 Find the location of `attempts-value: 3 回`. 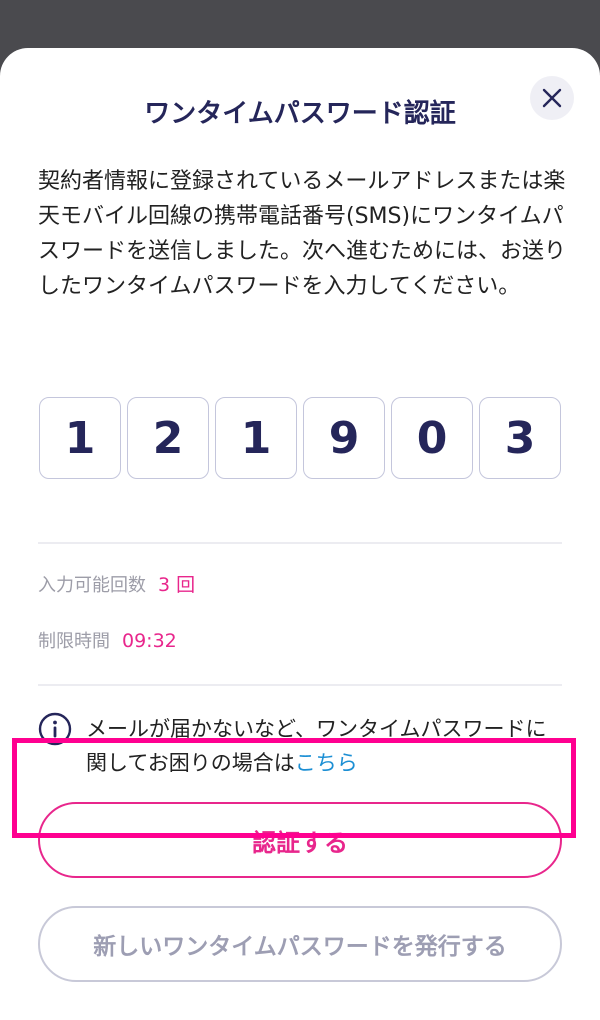

attempts-value: 3 回 is located at coordinates (177, 585).